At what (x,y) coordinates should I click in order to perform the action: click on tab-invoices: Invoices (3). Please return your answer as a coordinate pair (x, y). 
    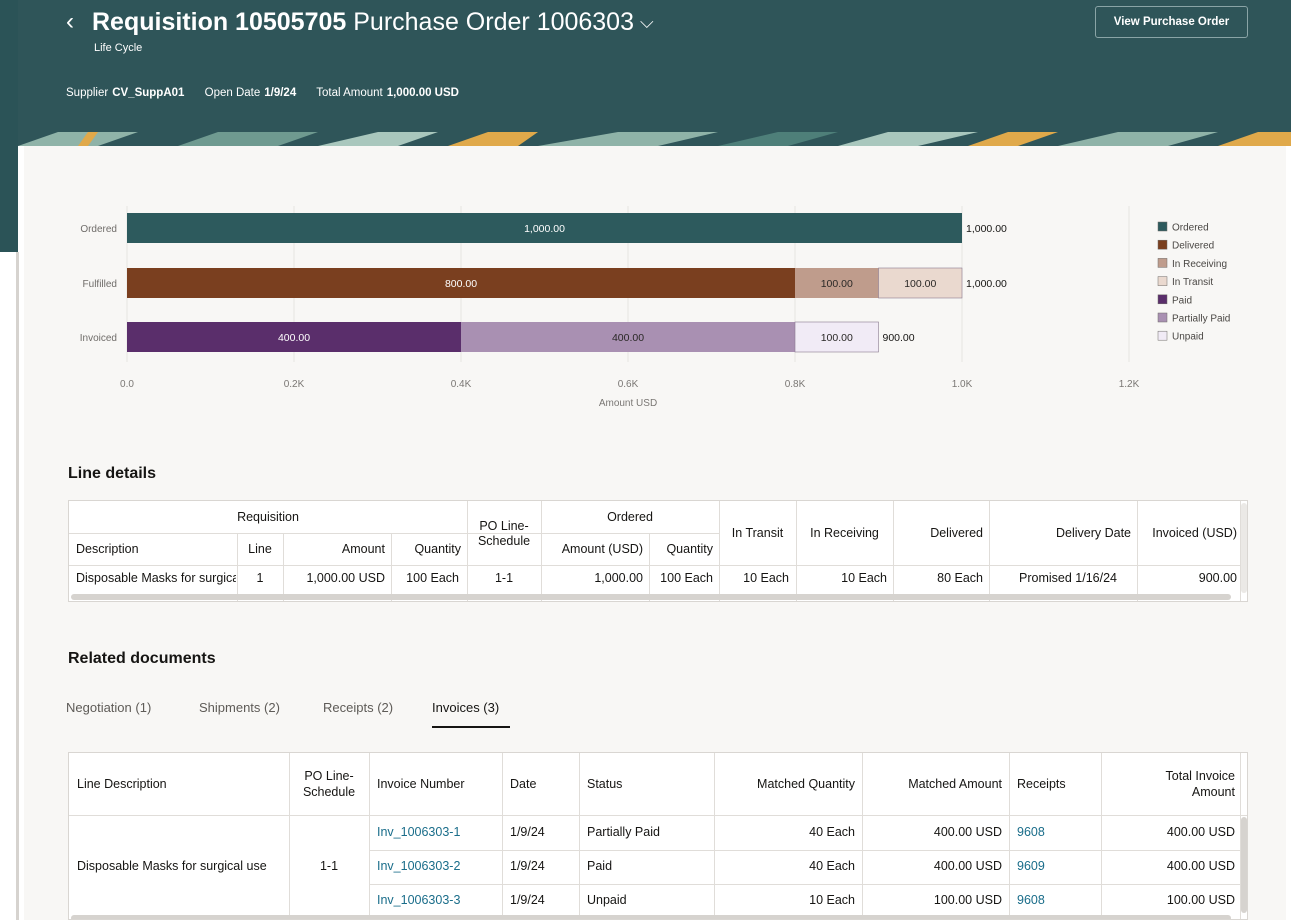
    Looking at the image, I should click on (465, 707).